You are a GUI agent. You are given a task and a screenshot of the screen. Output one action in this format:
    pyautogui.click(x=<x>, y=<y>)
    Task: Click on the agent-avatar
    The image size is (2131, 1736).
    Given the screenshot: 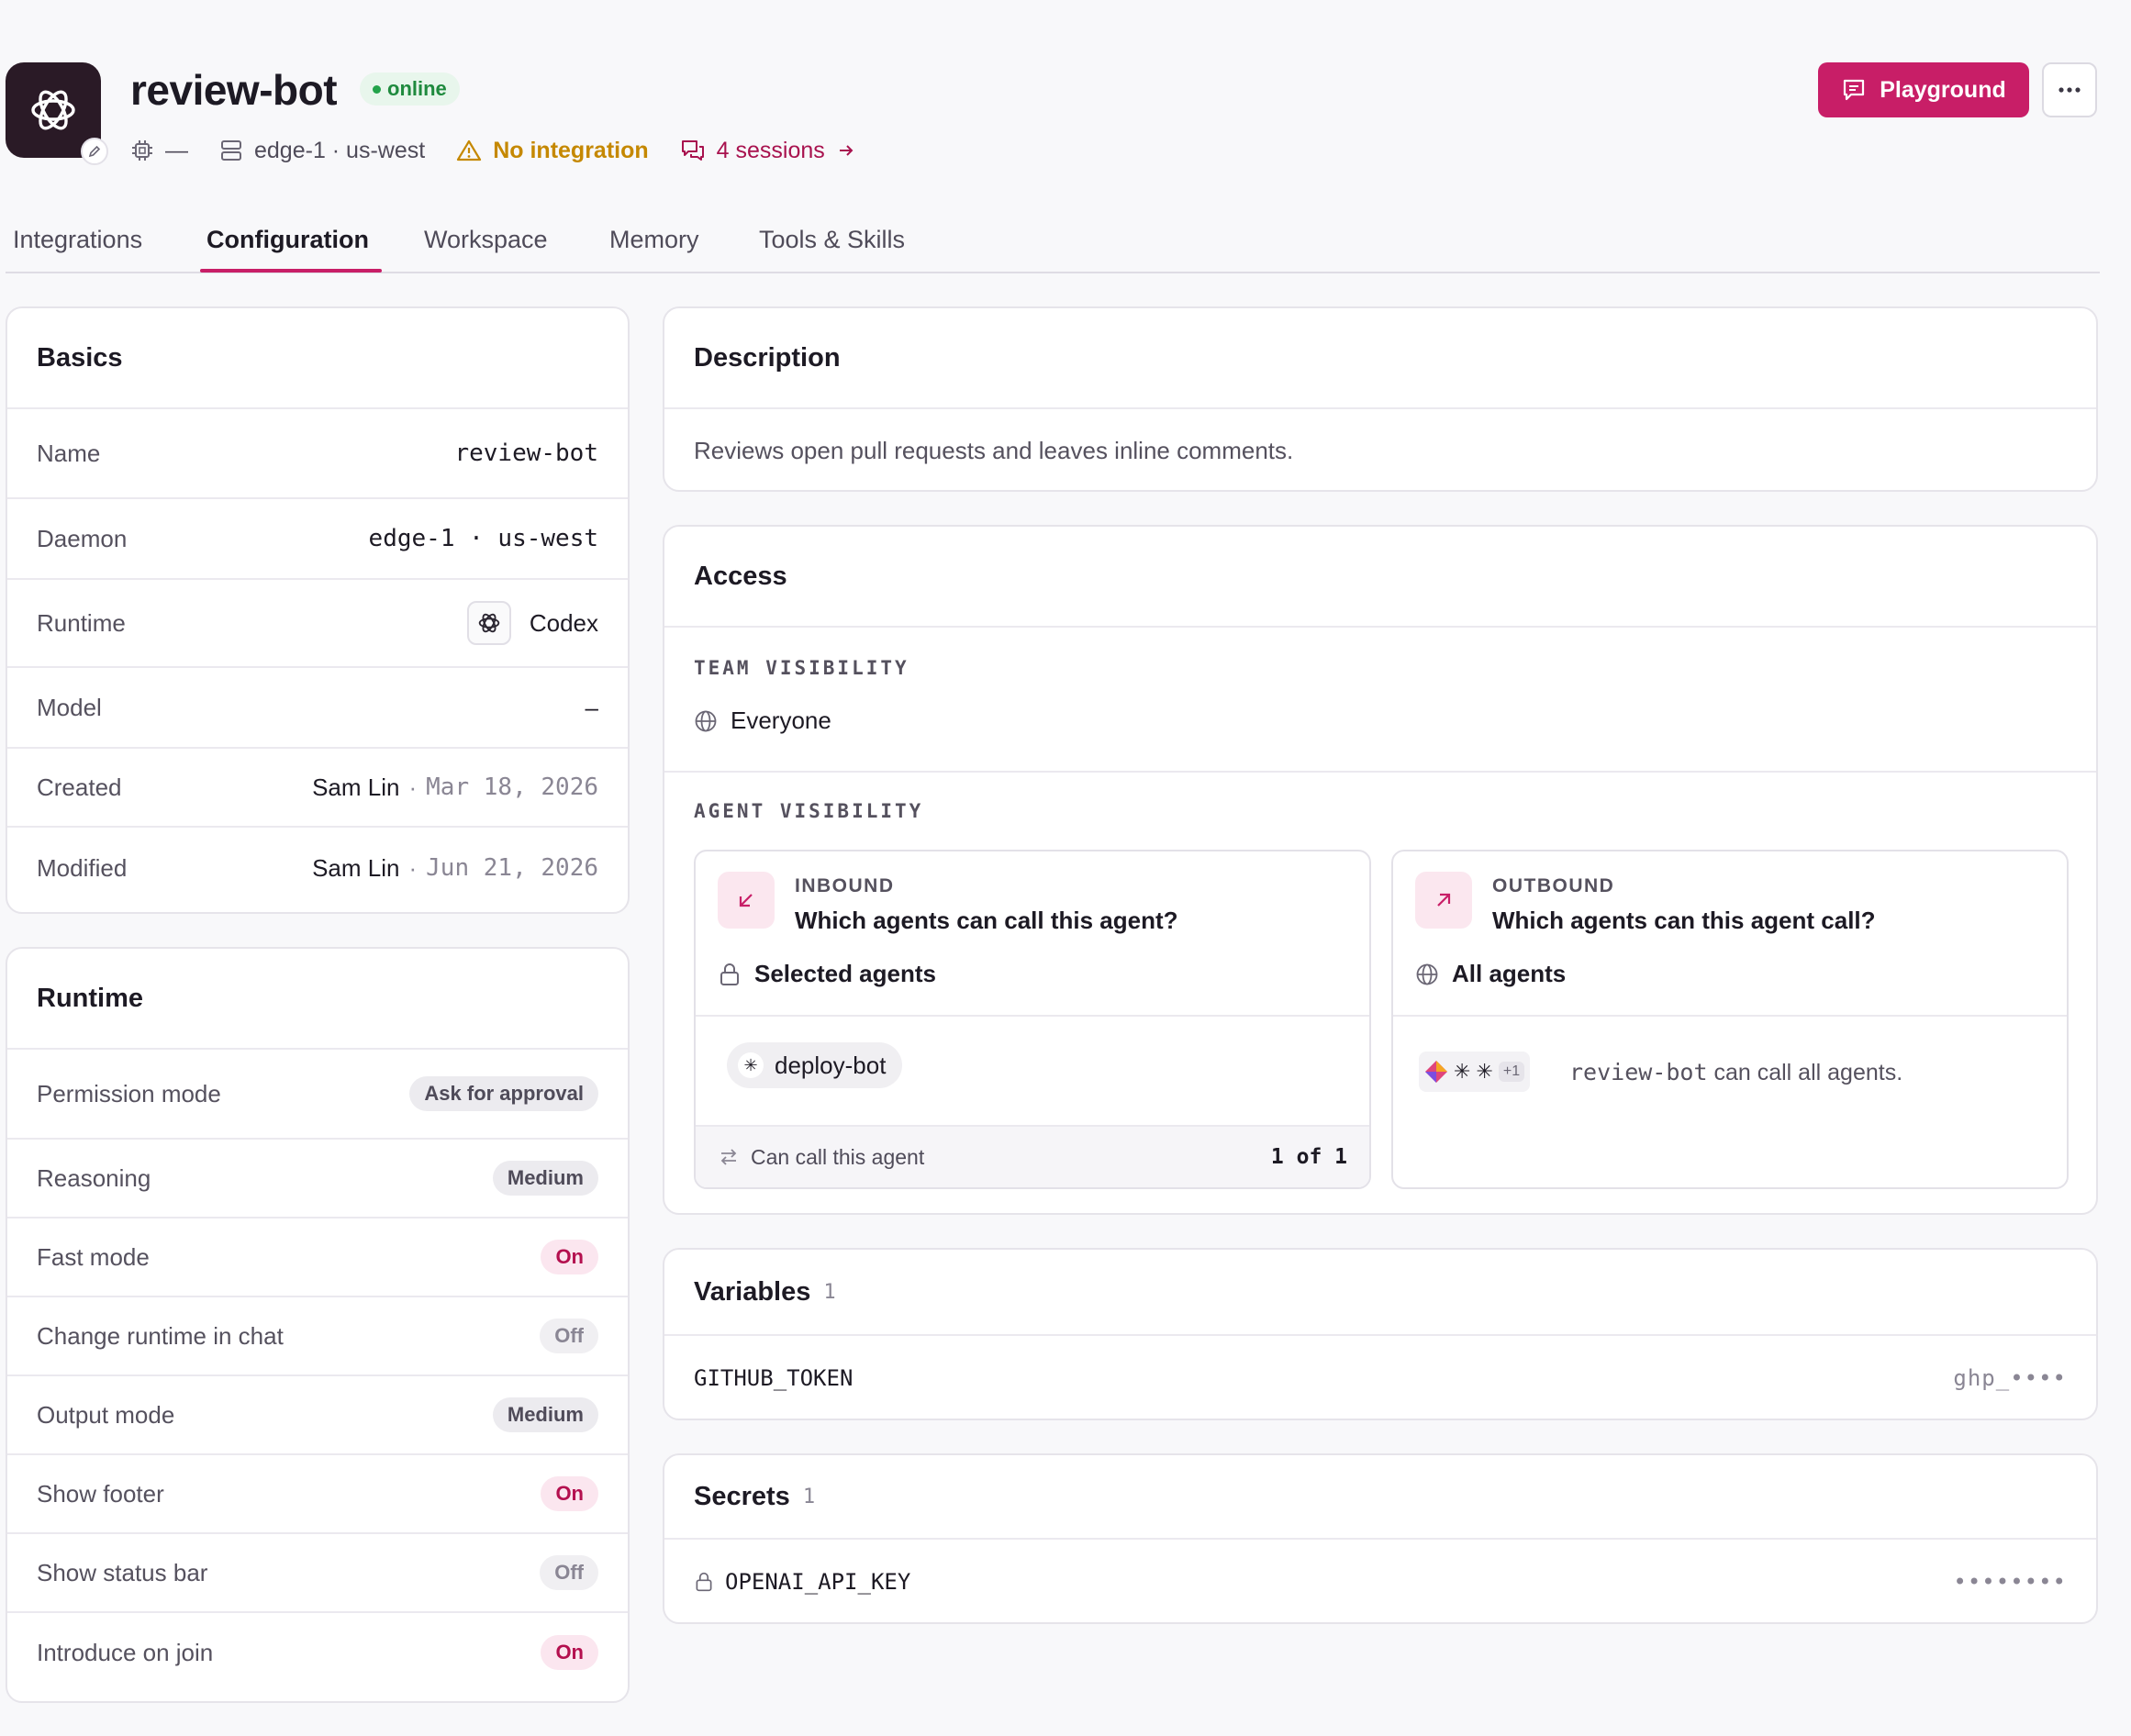 What is the action you would take?
    pyautogui.click(x=57, y=114)
    